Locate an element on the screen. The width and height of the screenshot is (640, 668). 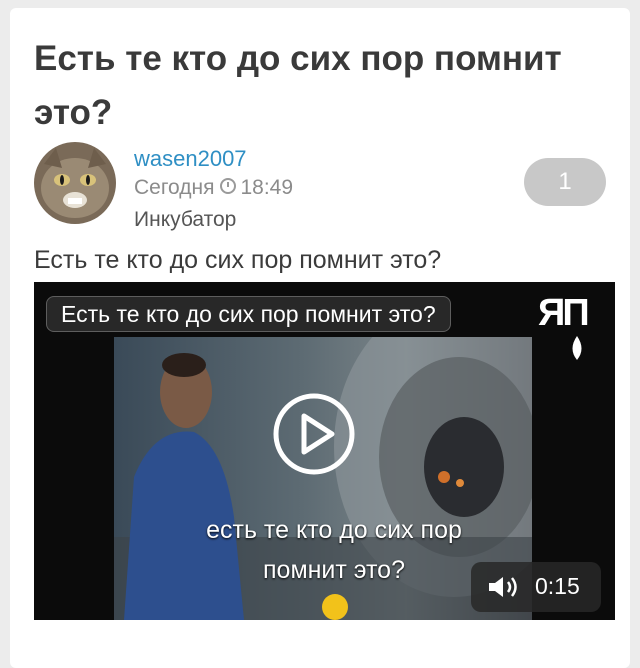
post-meta: Сегодня 18:49 is located at coordinates (213, 188).